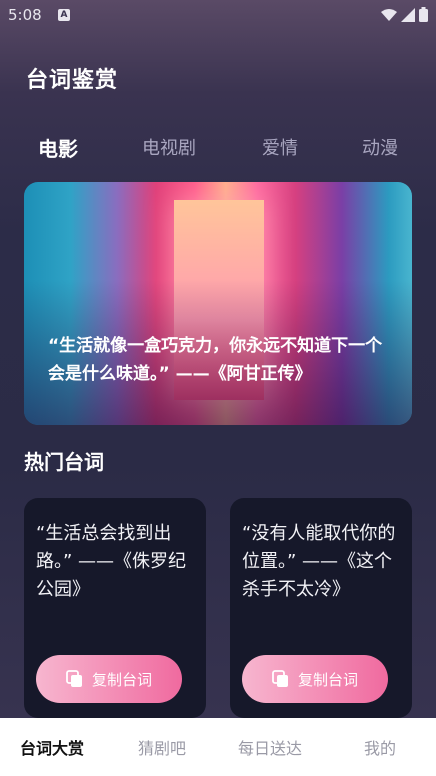 The height and width of the screenshot is (776, 436). Describe the element at coordinates (380, 147) in the screenshot. I see `tab-anime: 动漫` at that location.